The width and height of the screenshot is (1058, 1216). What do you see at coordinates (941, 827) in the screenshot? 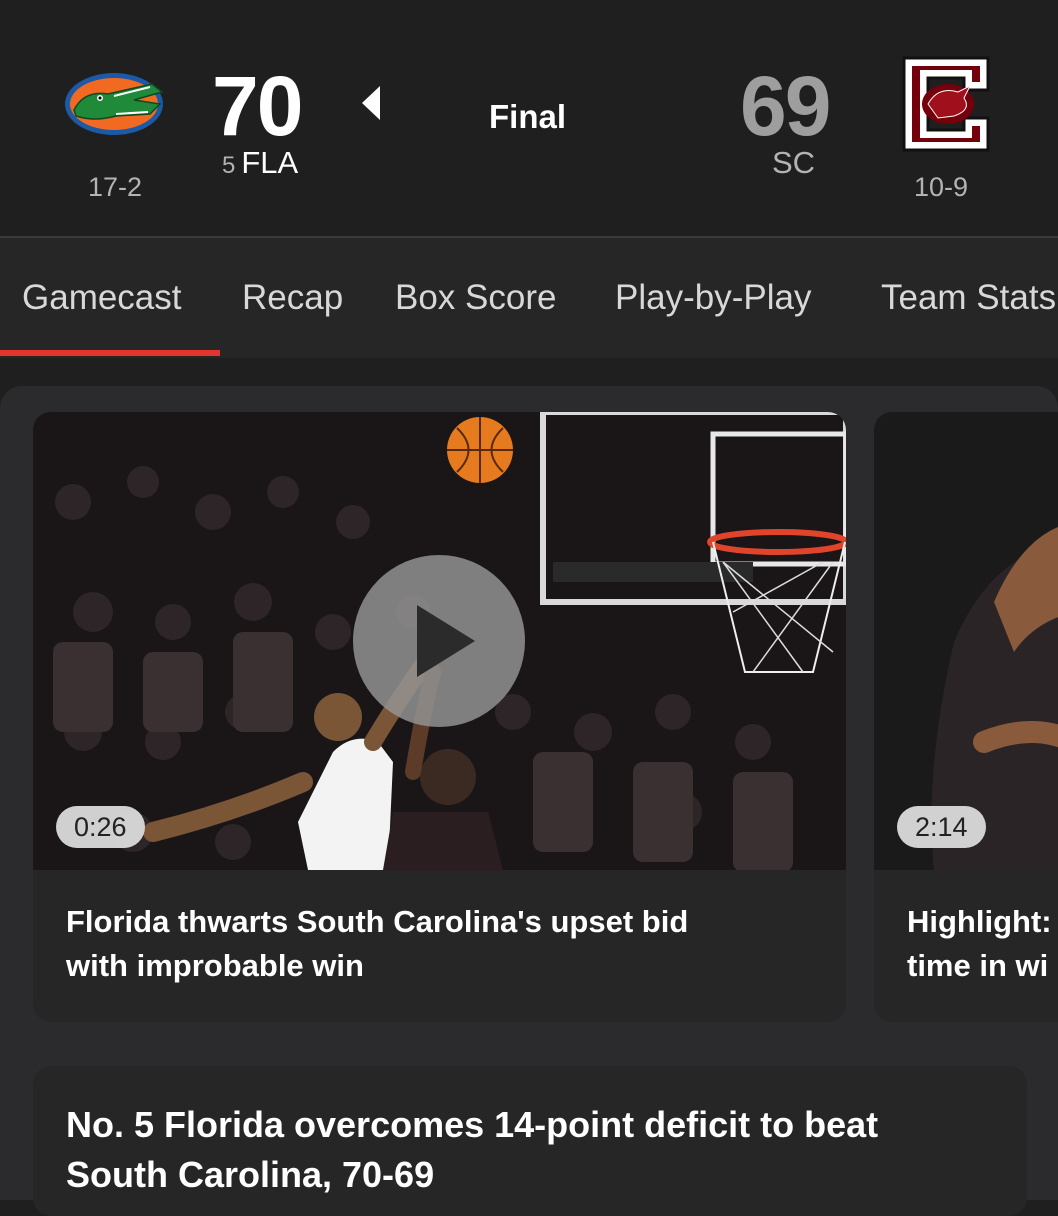
I see `video-duration-badge: 2:14` at bounding box center [941, 827].